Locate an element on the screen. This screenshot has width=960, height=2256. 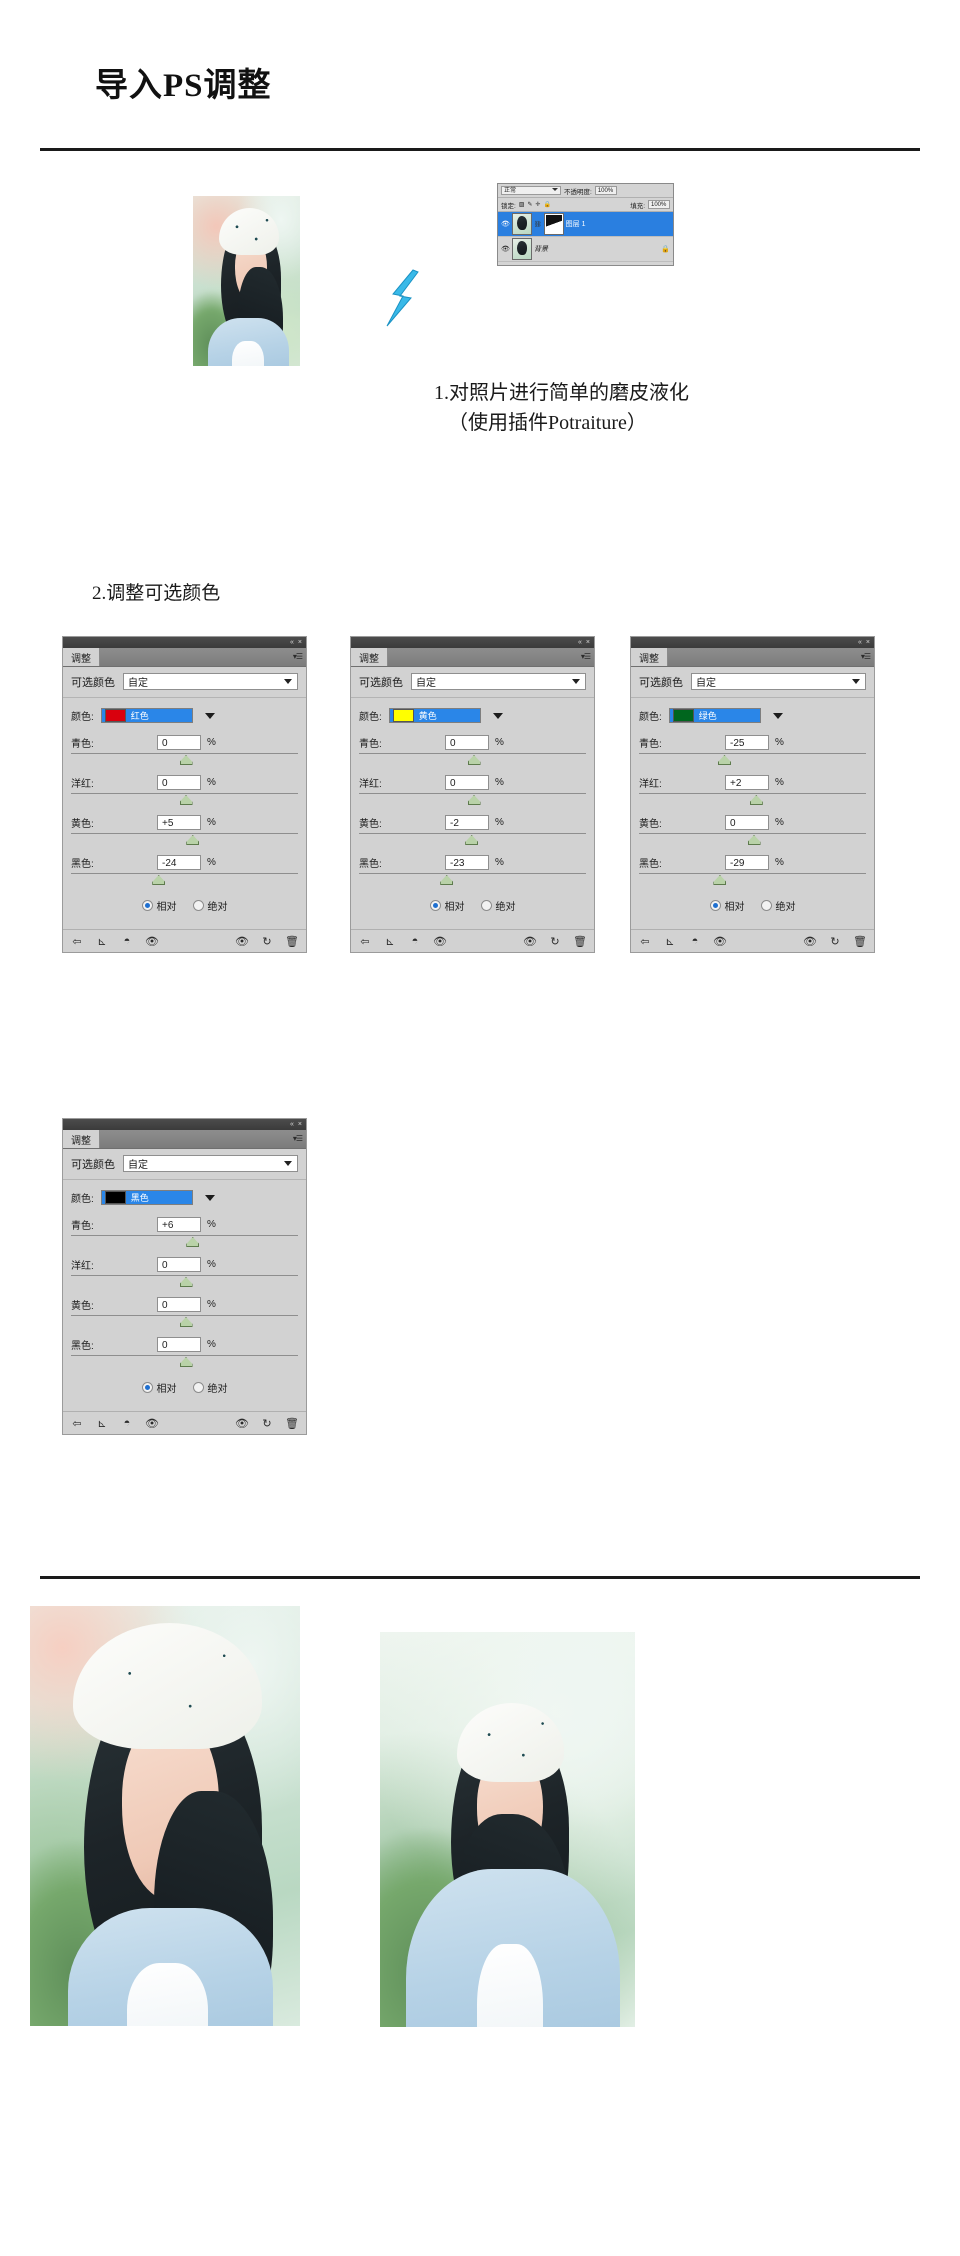
radio-absolute: 绝对 is located at coordinates (498, 905).